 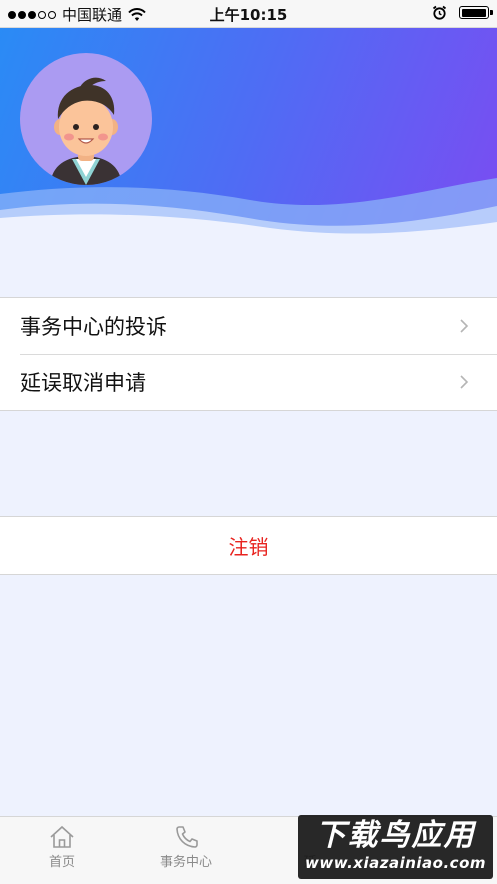 What do you see at coordinates (62, 836) in the screenshot?
I see `home-icon` at bounding box center [62, 836].